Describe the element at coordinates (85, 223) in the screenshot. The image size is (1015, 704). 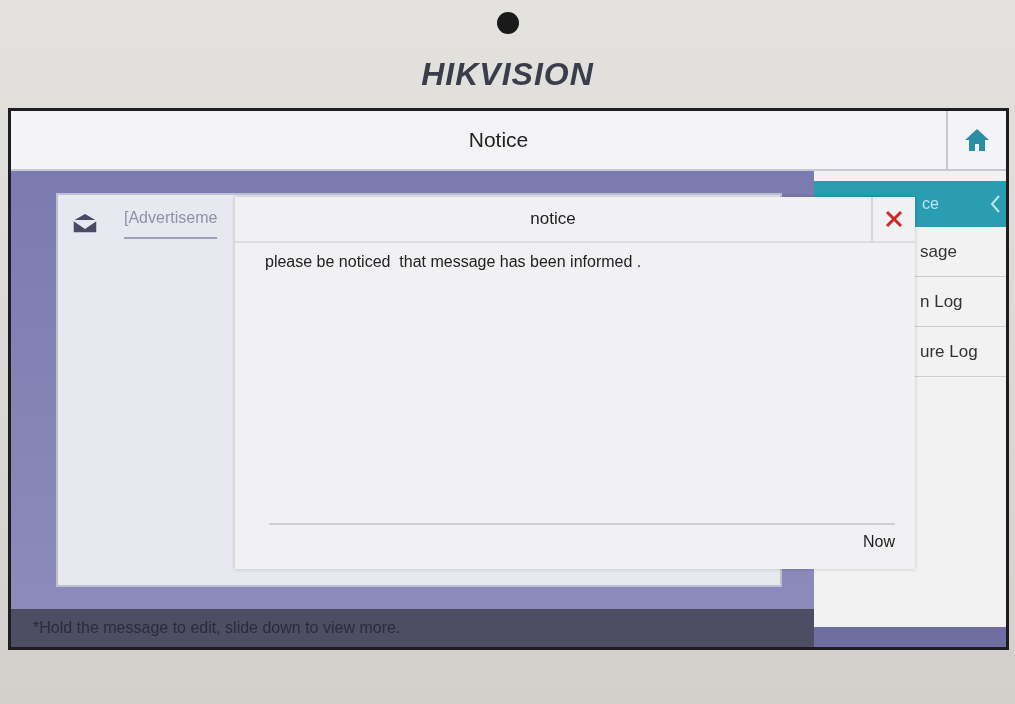
I see `envelope-icon` at that location.